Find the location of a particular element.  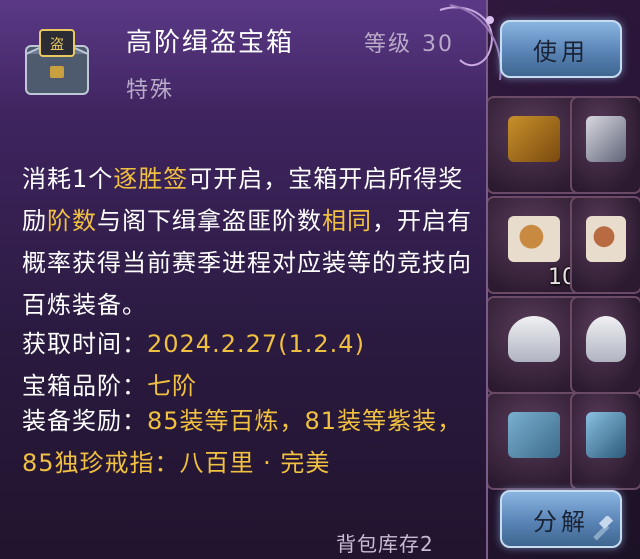

equipment-reward-row: 装备奖励：85装等百炼，81装等紫装，85独珍戒指：八百里 · 完美 is located at coordinates (248, 442).